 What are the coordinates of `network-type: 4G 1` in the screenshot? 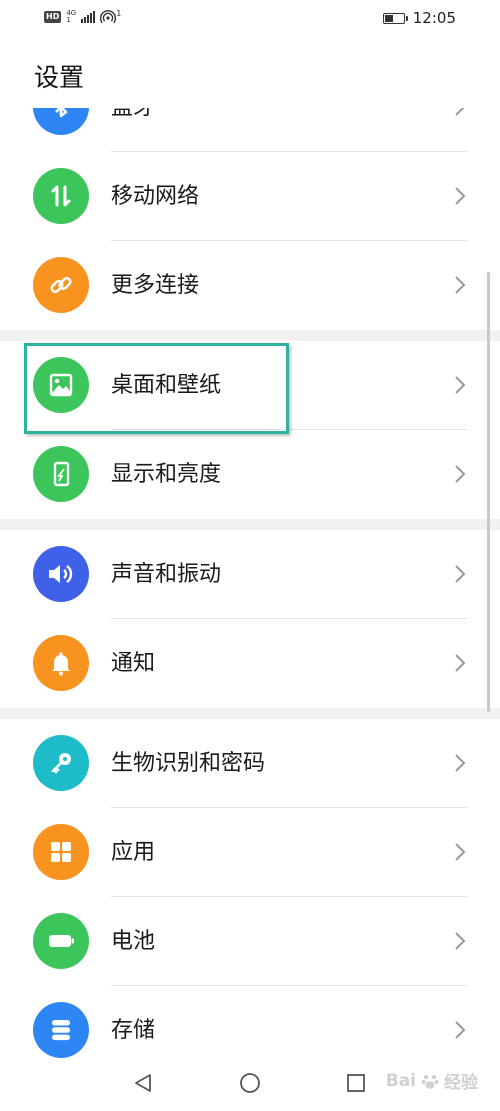 It's located at (71, 17).